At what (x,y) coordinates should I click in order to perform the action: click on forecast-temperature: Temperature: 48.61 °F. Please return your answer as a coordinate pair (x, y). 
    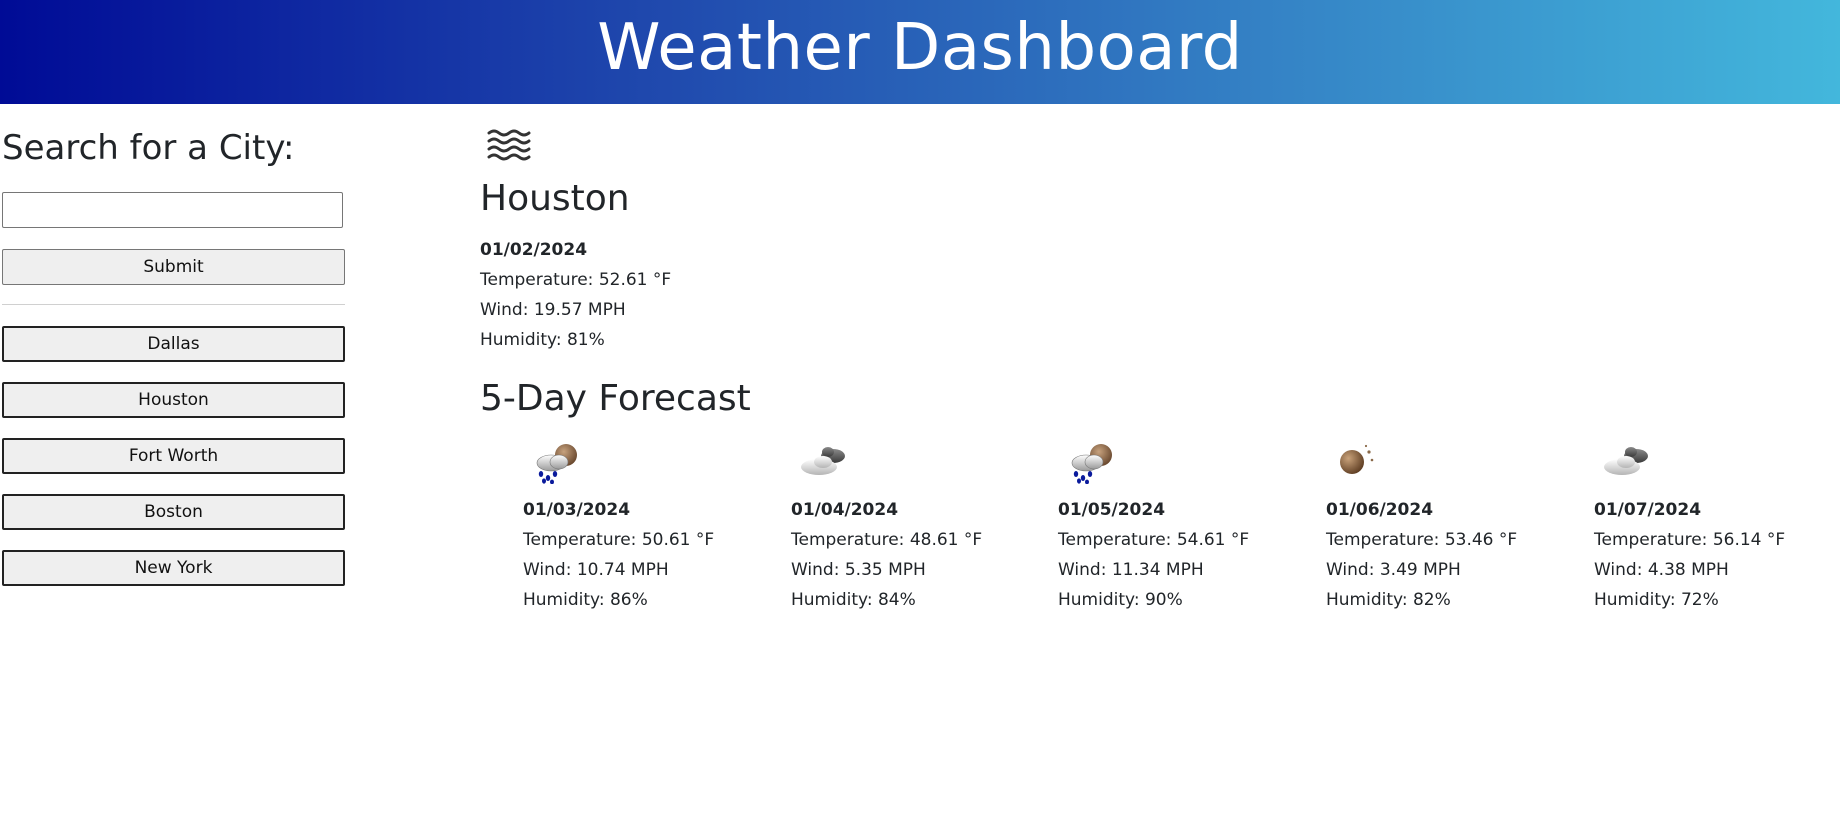
    Looking at the image, I should click on (887, 540).